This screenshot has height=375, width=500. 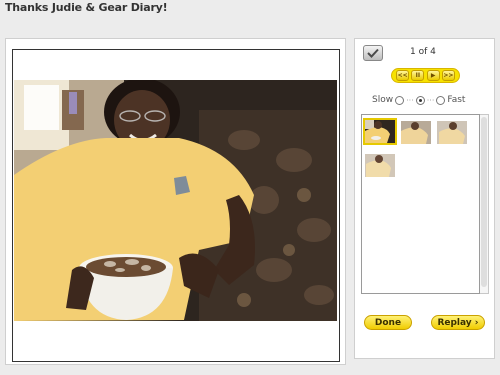 What do you see at coordinates (448, 75) in the screenshot?
I see `last-slide-button: >>` at bounding box center [448, 75].